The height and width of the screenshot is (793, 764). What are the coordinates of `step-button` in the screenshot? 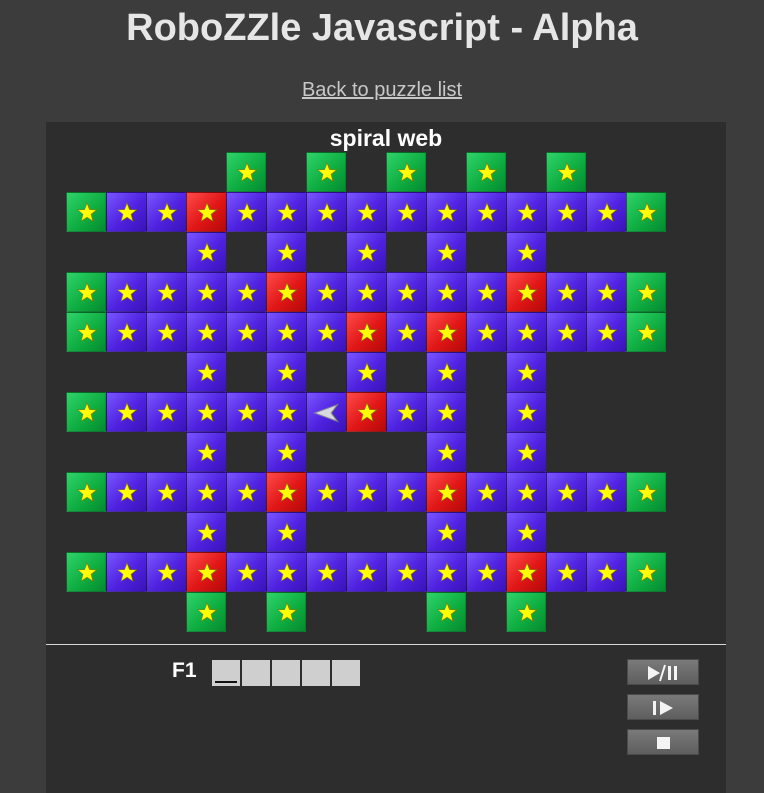 It's located at (663, 707).